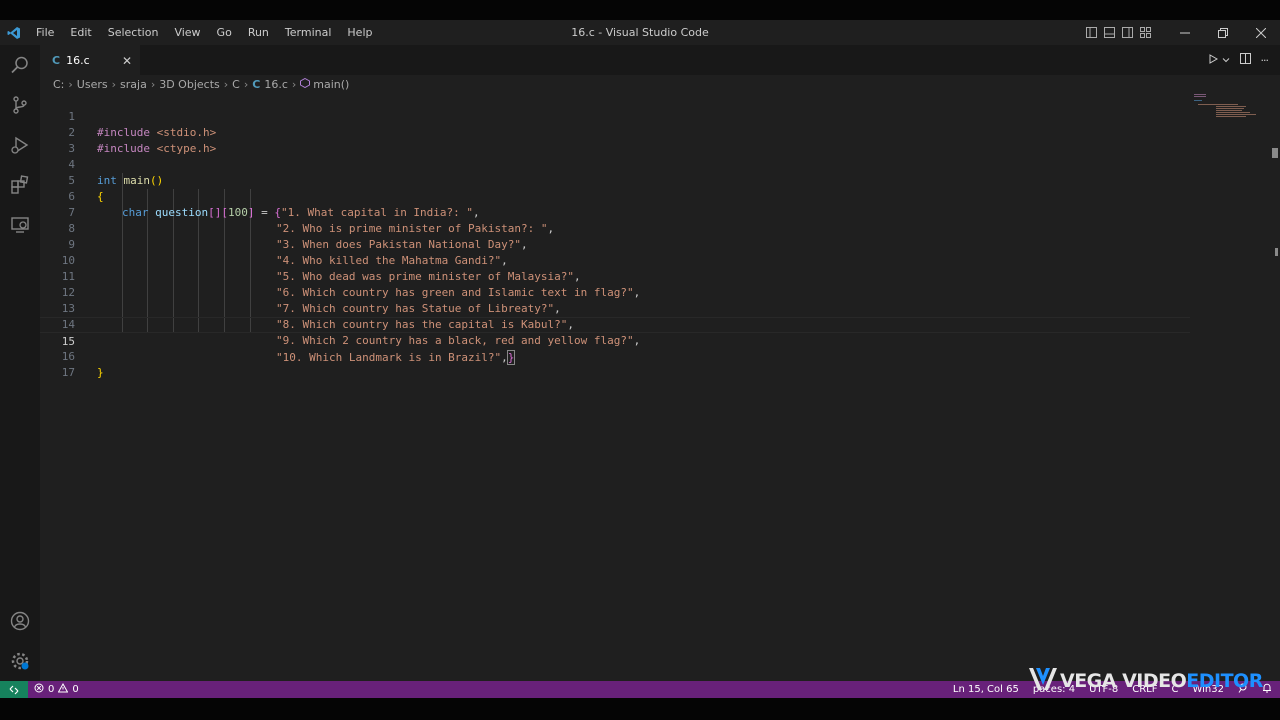 The image size is (1280, 720). What do you see at coordinates (189, 84) in the screenshot?
I see `breadcrumb-item: 3D Objects` at bounding box center [189, 84].